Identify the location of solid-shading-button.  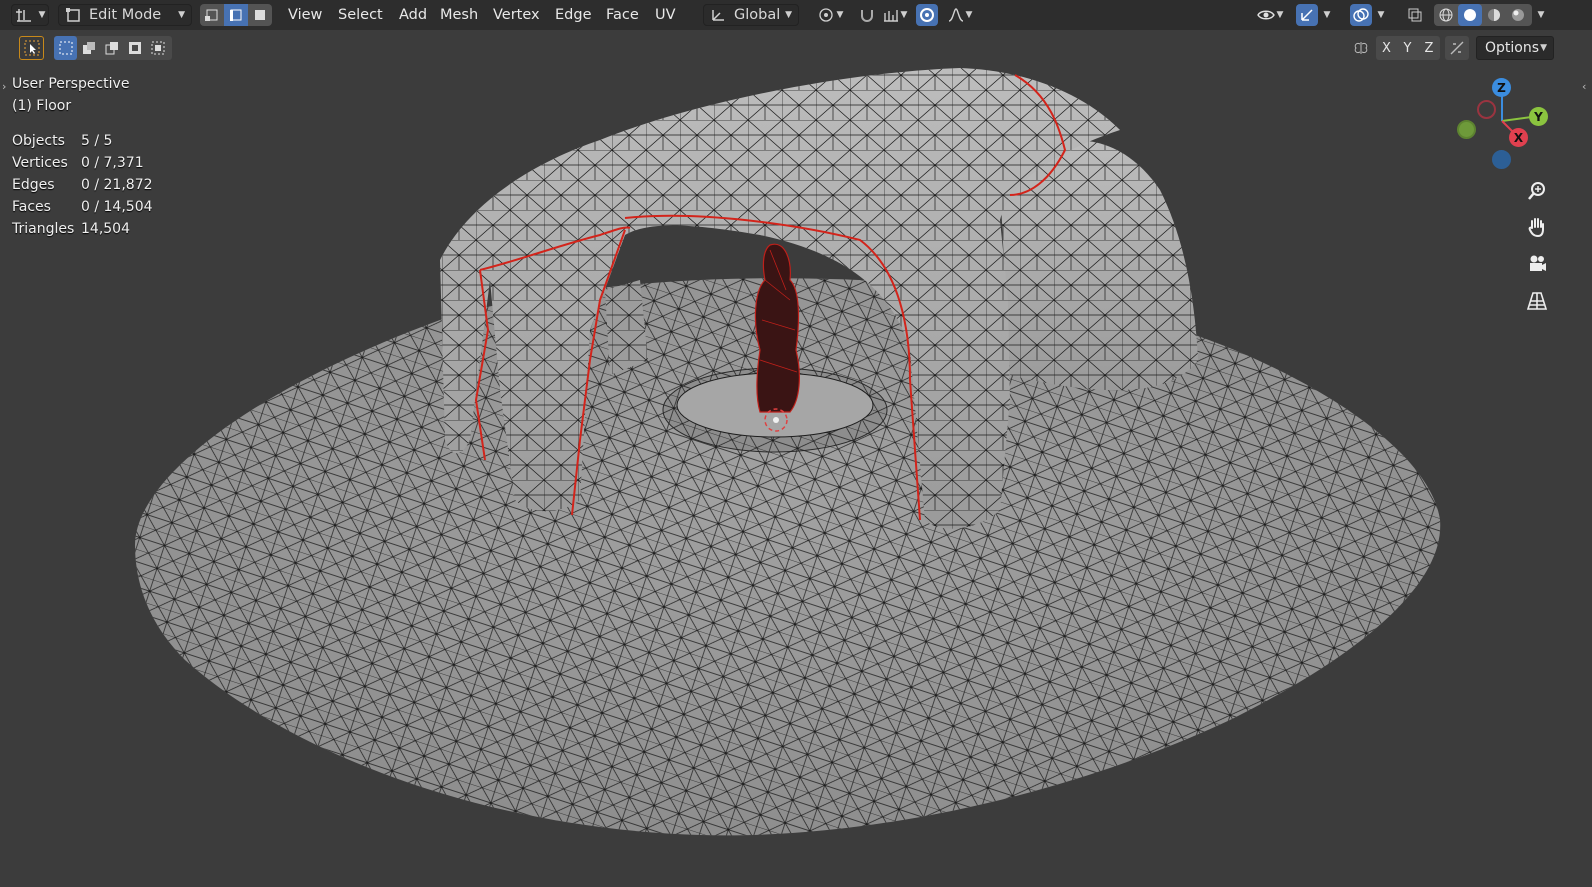
(1470, 15).